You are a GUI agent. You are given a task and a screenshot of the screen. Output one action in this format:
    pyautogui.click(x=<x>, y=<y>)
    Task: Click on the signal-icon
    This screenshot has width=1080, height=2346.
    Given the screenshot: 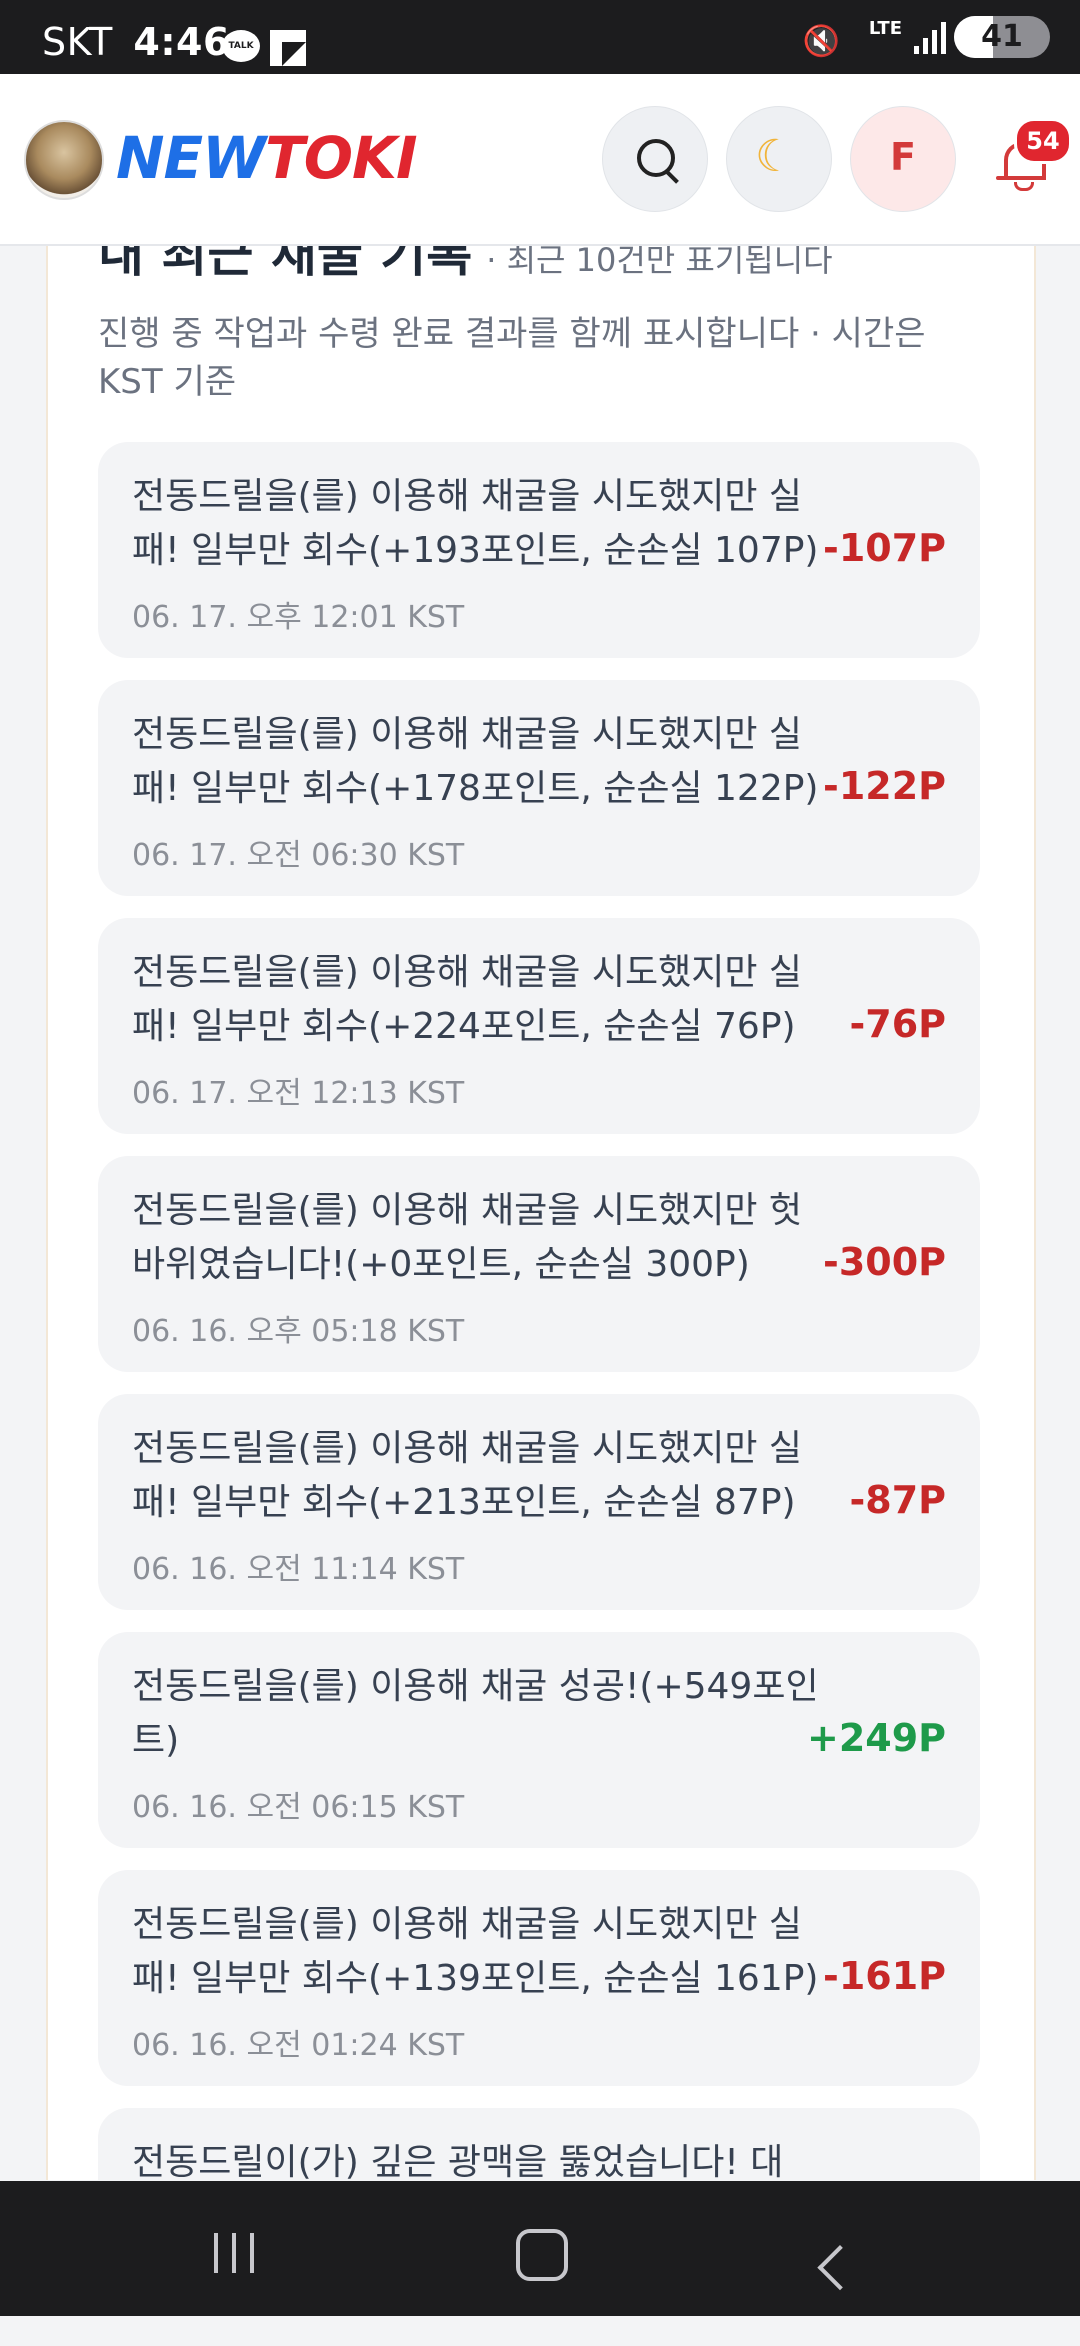 What is the action you would take?
    pyautogui.click(x=932, y=38)
    